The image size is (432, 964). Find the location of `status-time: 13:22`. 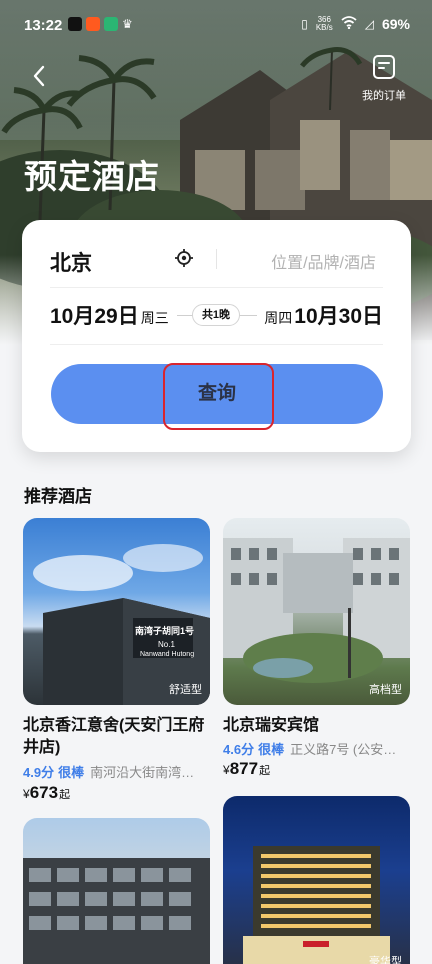

status-time: 13:22 is located at coordinates (43, 25).